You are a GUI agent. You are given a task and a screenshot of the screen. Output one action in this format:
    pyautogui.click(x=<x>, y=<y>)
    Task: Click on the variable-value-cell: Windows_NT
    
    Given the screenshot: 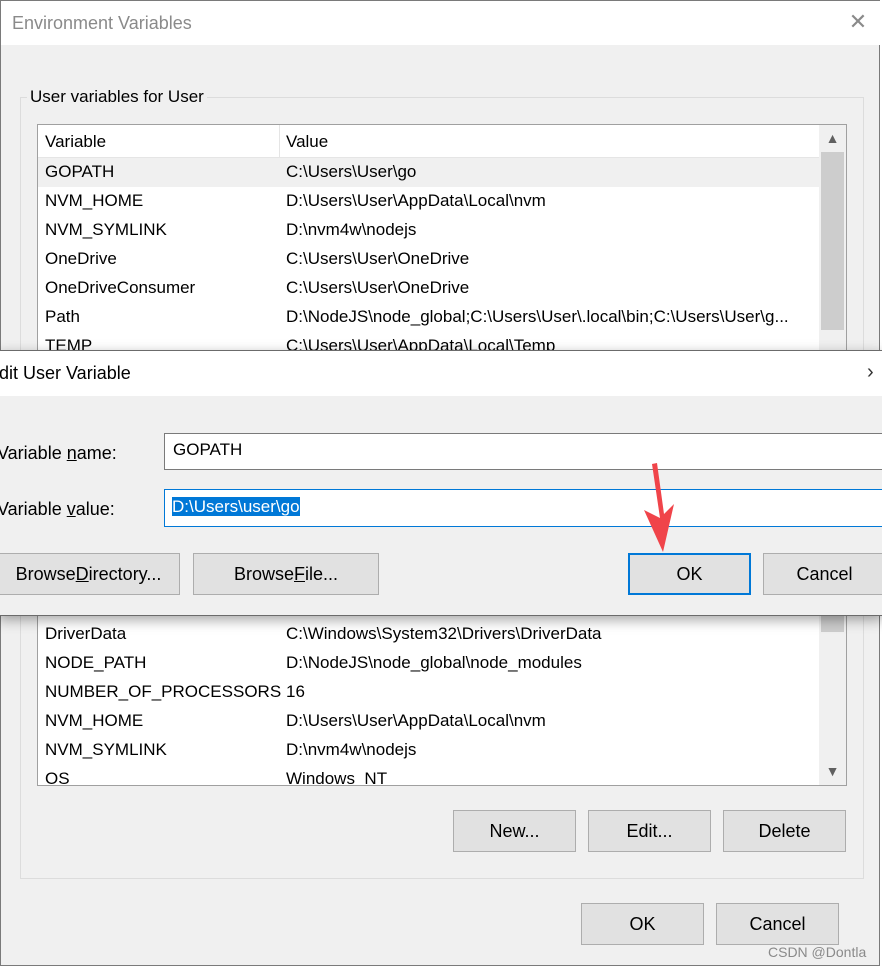 What is the action you would take?
    pyautogui.click(x=337, y=777)
    